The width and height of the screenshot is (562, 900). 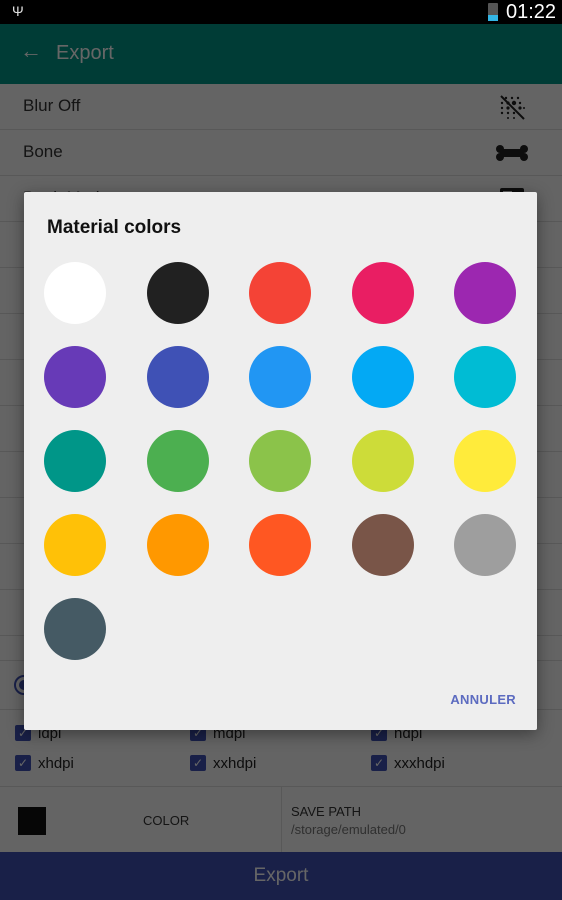 I want to click on color-option-black, so click(x=177, y=293).